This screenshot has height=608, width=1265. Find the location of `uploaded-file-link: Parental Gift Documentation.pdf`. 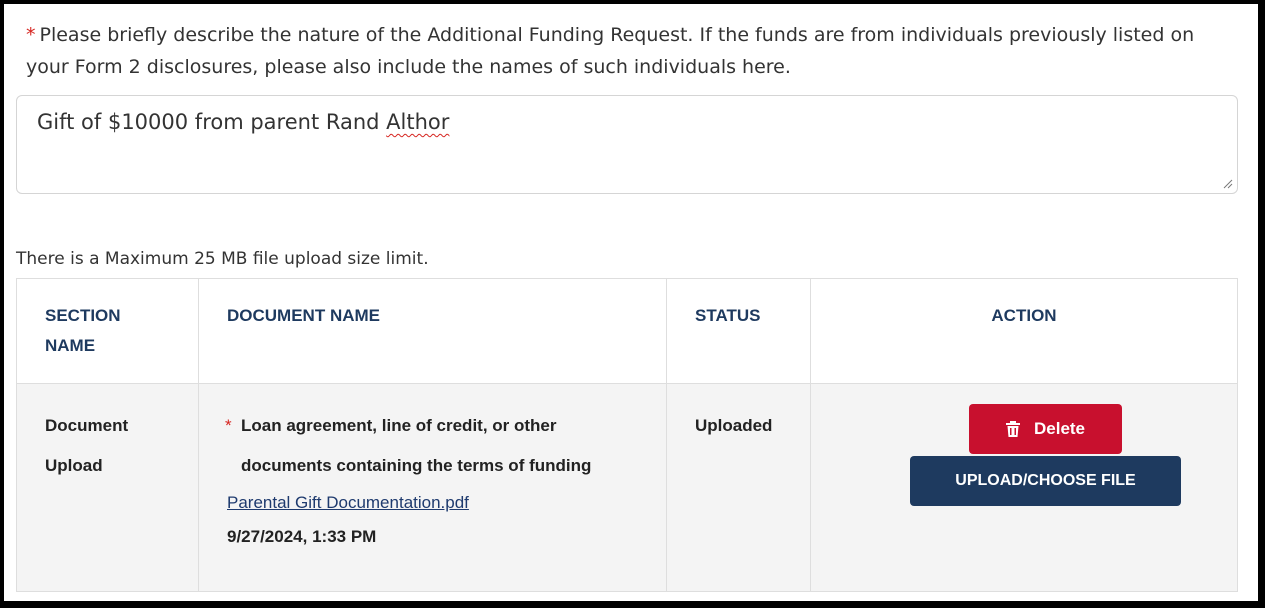

uploaded-file-link: Parental Gift Documentation.pdf is located at coordinates (432, 503).